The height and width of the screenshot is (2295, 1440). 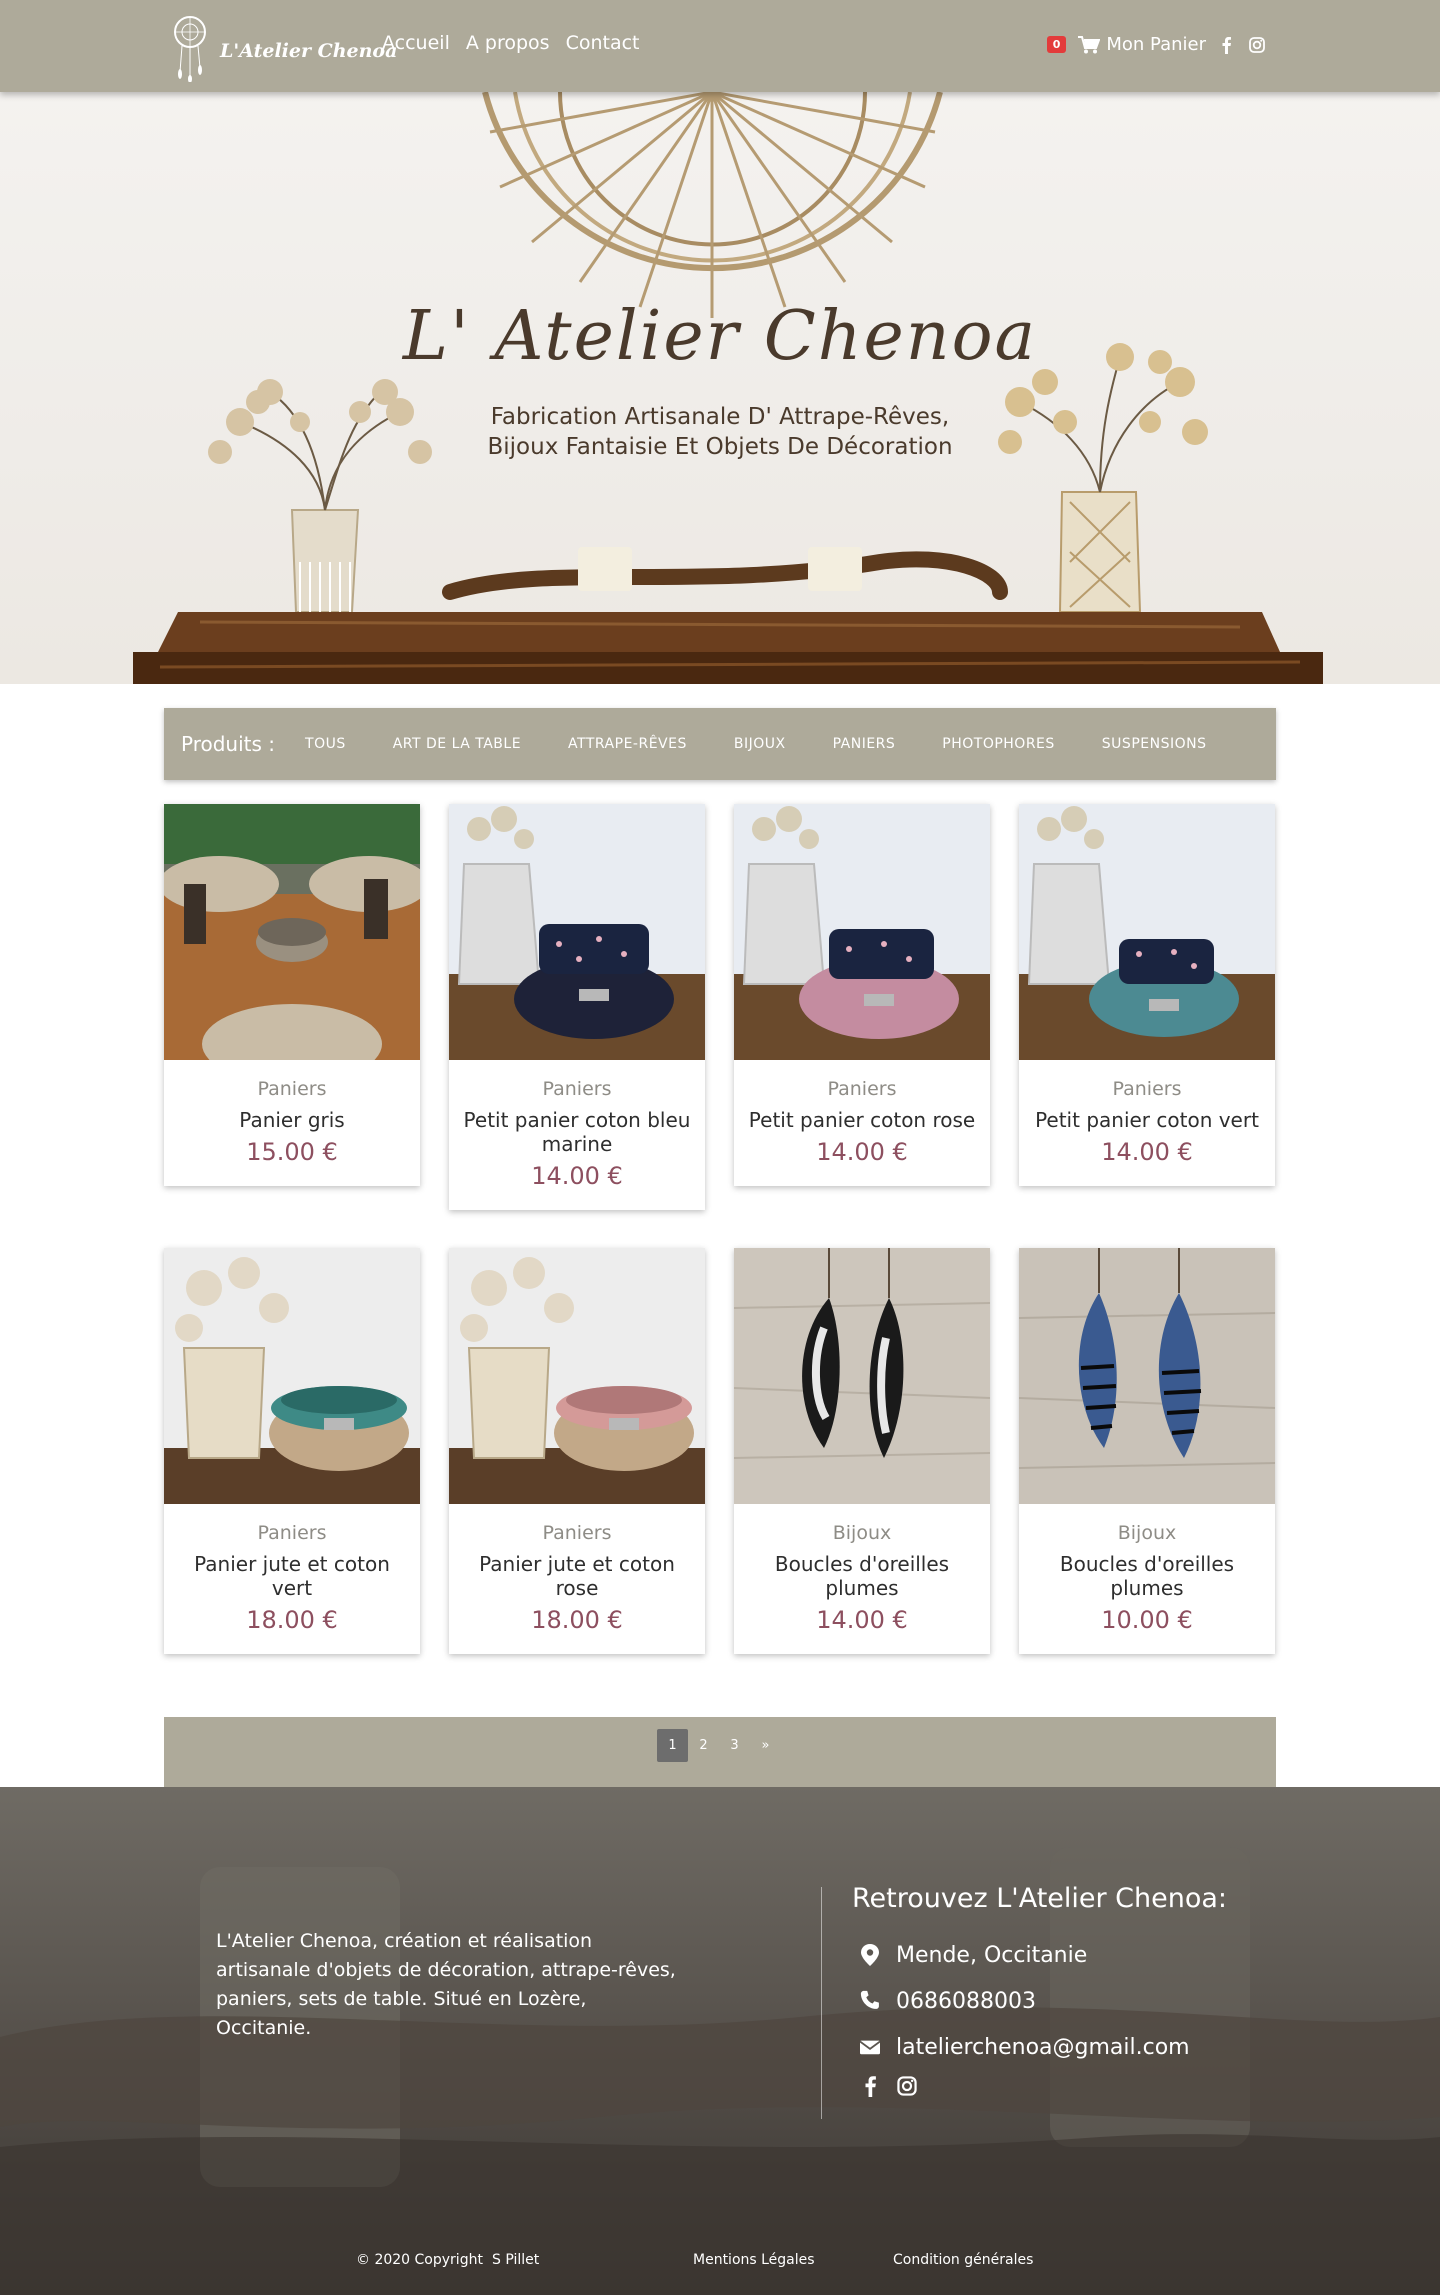 What do you see at coordinates (416, 43) in the screenshot?
I see `nav-link-accueil: Accueil` at bounding box center [416, 43].